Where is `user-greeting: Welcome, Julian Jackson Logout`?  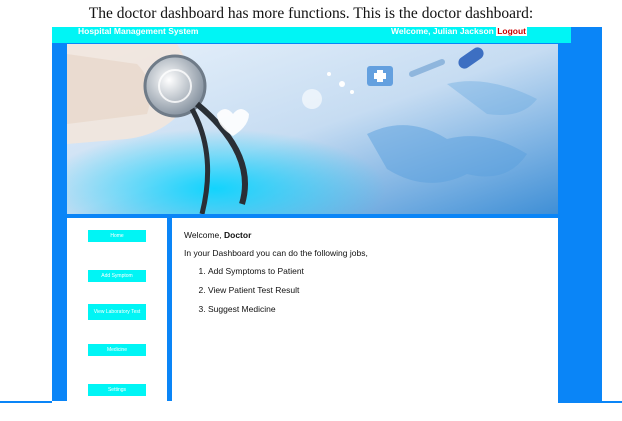
user-greeting: Welcome, Julian Jackson Logout is located at coordinates (459, 31).